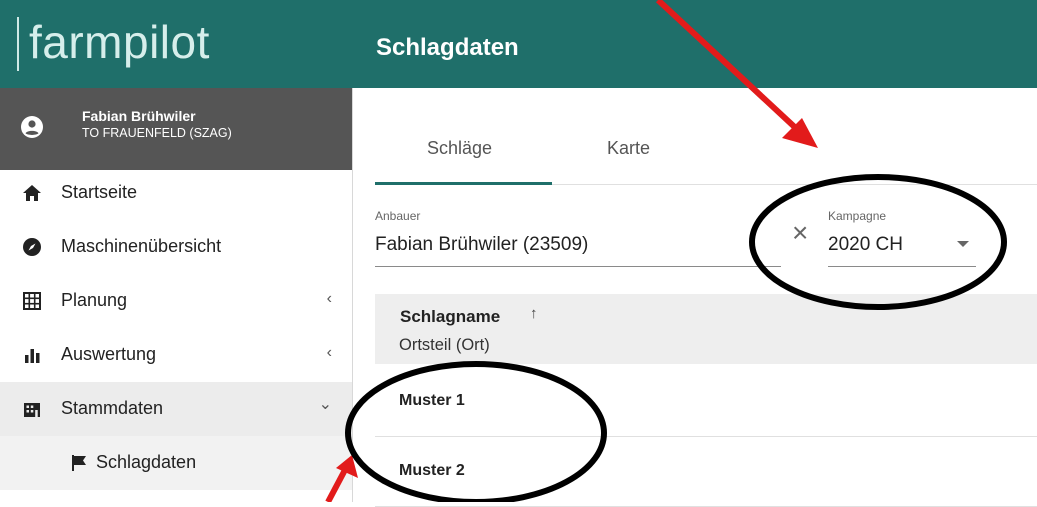 The image size is (1037, 507). I want to click on tab-schlaege: Schläge, so click(459, 148).